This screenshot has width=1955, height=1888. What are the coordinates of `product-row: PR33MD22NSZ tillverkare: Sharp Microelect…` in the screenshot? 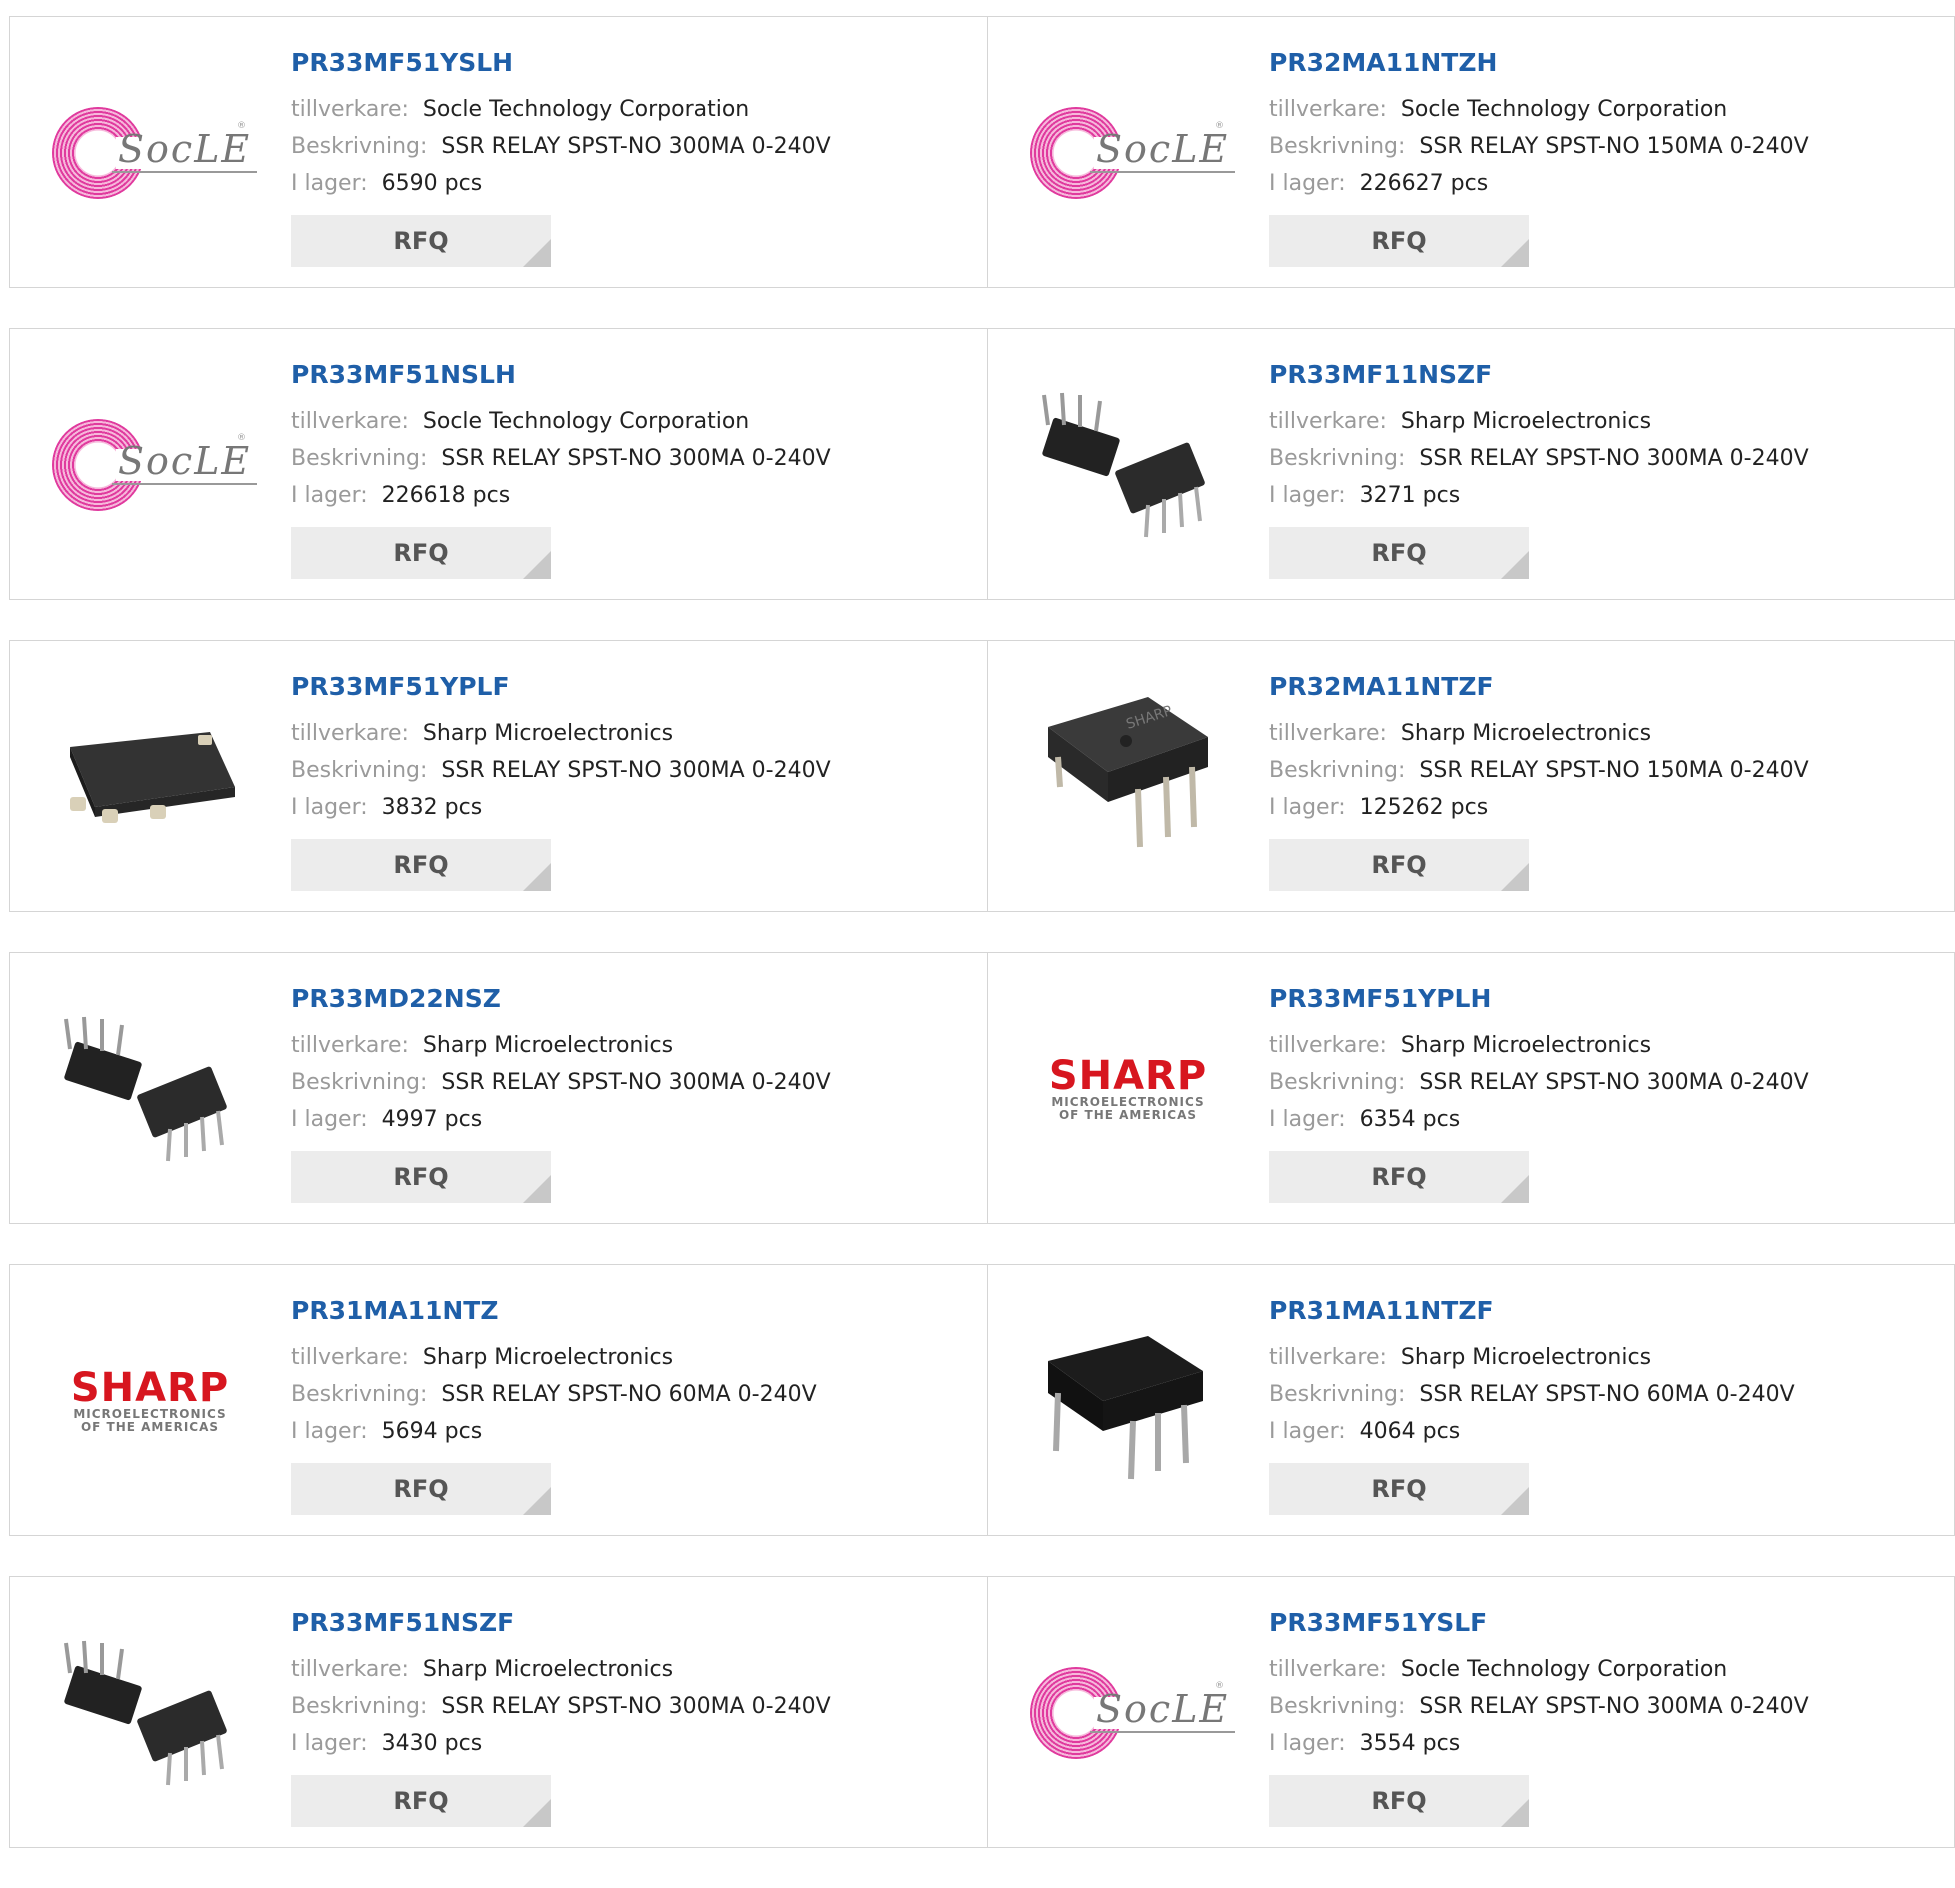 It's located at (982, 1088).